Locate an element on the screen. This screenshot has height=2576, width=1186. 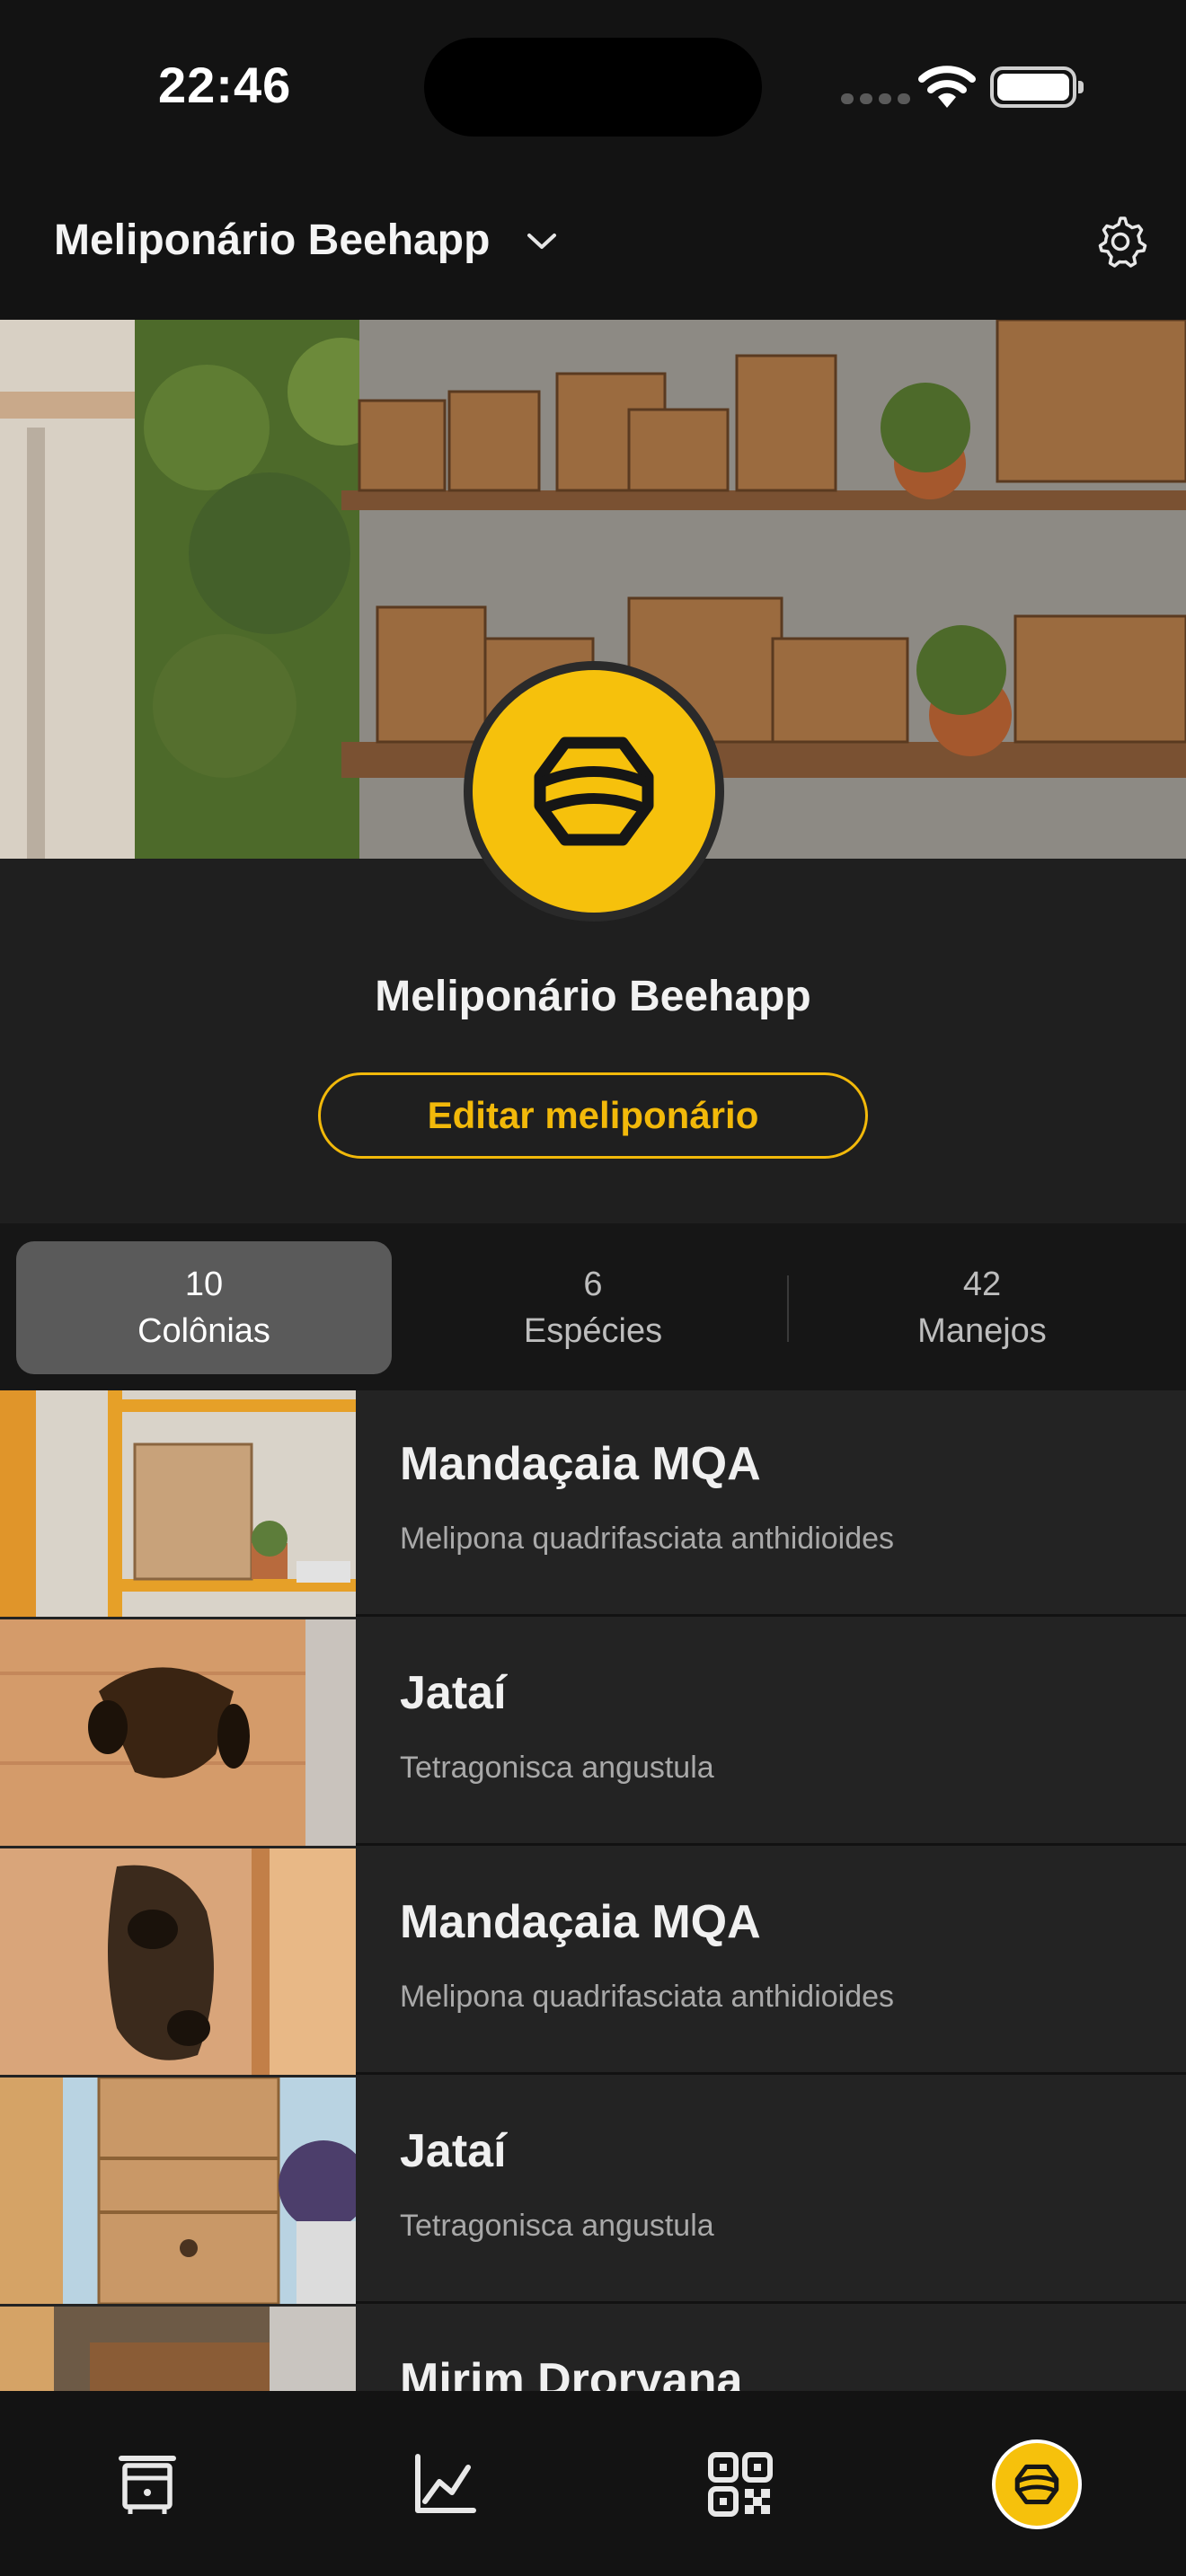
meliponary-selector: Meliponário Beehapp is located at coordinates (307, 240).